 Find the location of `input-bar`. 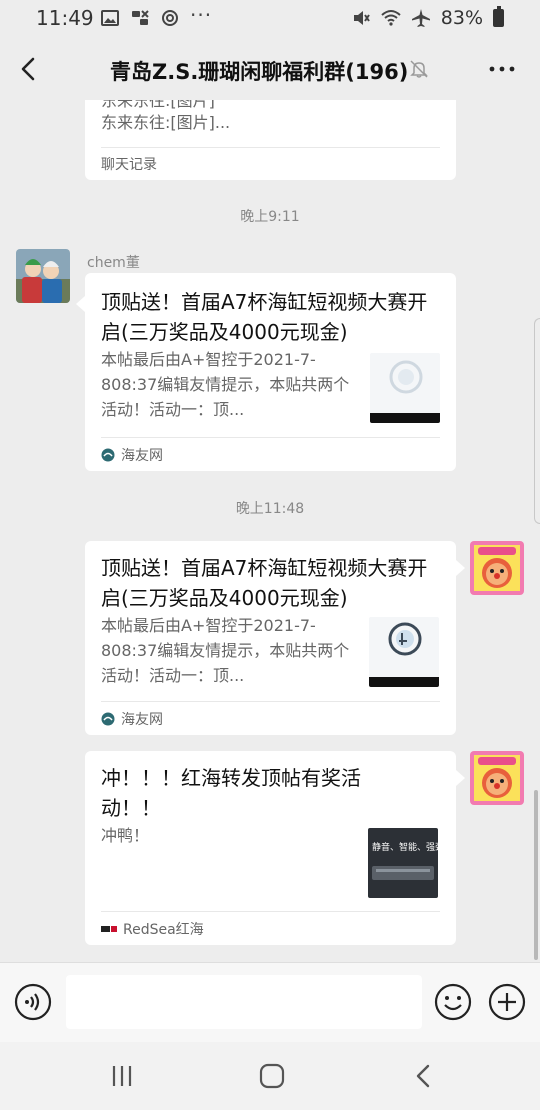

input-bar is located at coordinates (270, 1002).